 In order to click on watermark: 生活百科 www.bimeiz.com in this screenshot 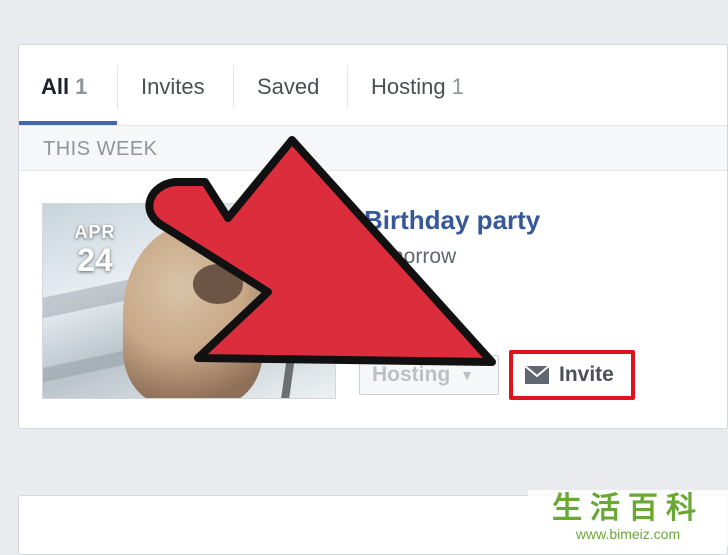, I will do `click(628, 518)`.